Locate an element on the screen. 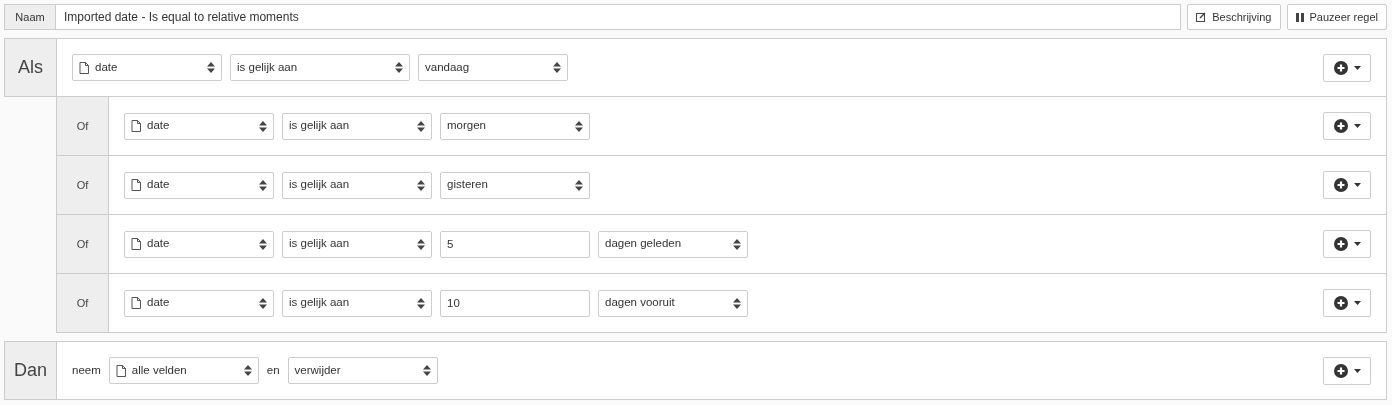 The image size is (1392, 405). description-button: Beschrijving is located at coordinates (1234, 17).